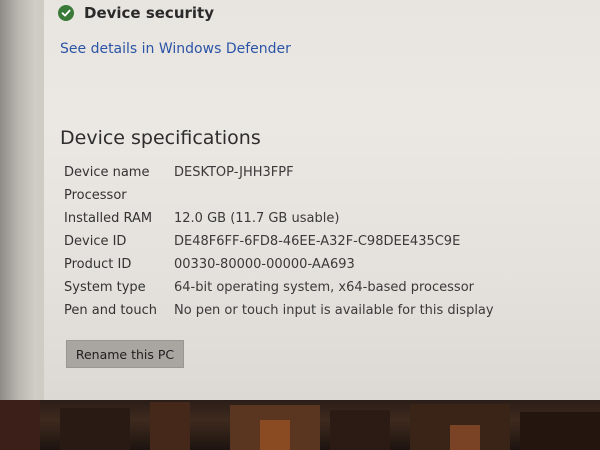  Describe the element at coordinates (107, 172) in the screenshot. I see `spec-label: Device name` at that location.